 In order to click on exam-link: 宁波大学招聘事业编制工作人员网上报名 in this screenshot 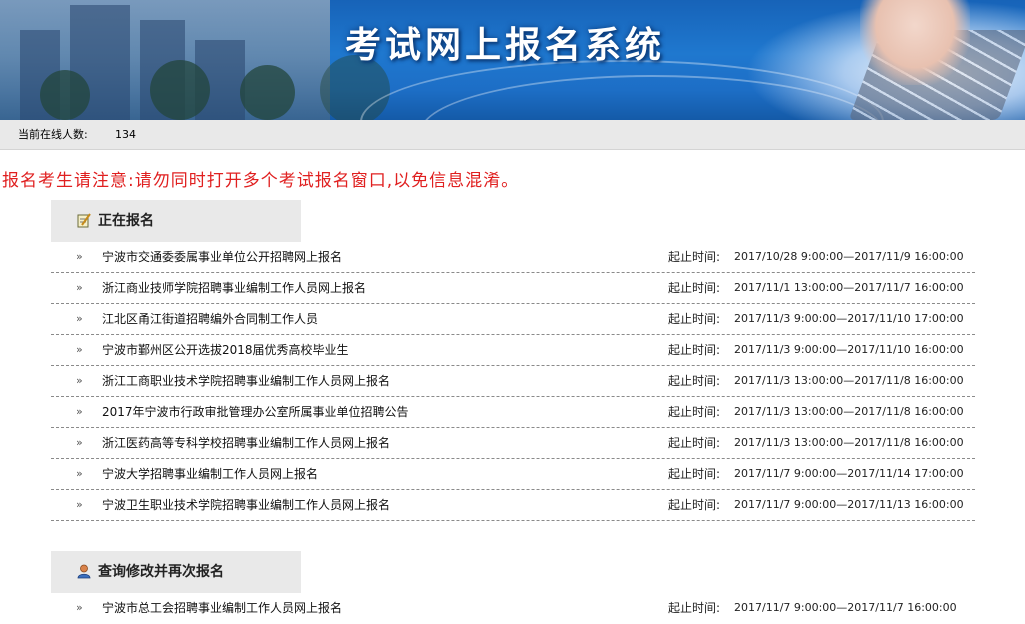, I will do `click(210, 474)`.